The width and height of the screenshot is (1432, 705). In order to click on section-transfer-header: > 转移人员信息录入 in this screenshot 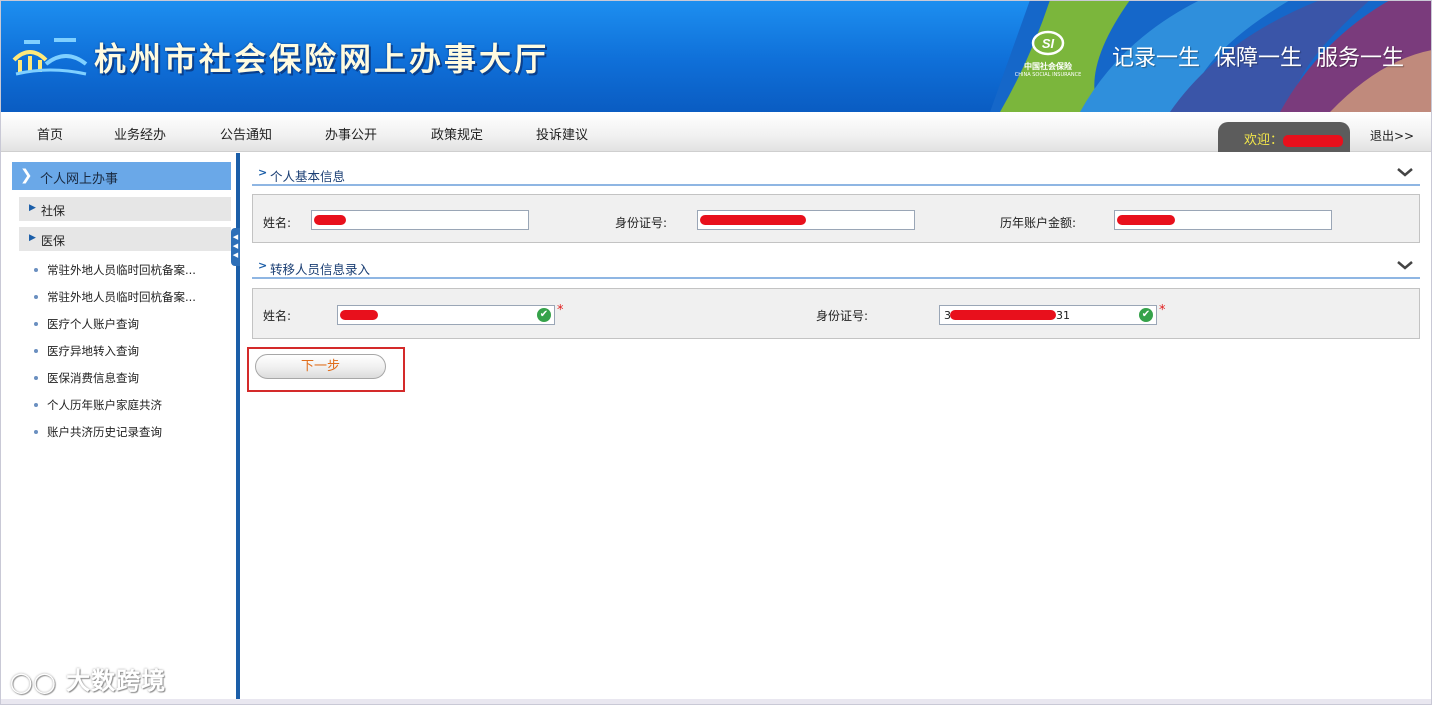, I will do `click(836, 267)`.